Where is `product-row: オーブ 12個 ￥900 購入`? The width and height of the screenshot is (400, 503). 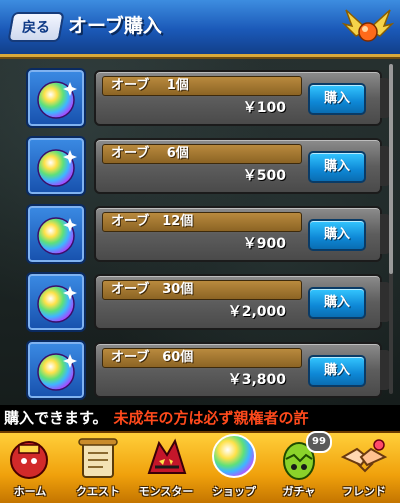 product-row: オーブ 12個 ￥900 購入 is located at coordinates (208, 234).